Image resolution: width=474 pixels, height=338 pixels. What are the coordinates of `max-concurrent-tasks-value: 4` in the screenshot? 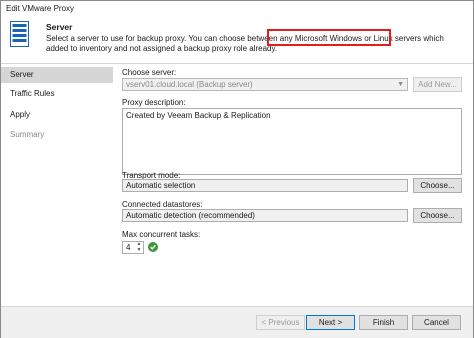 It's located at (128, 247).